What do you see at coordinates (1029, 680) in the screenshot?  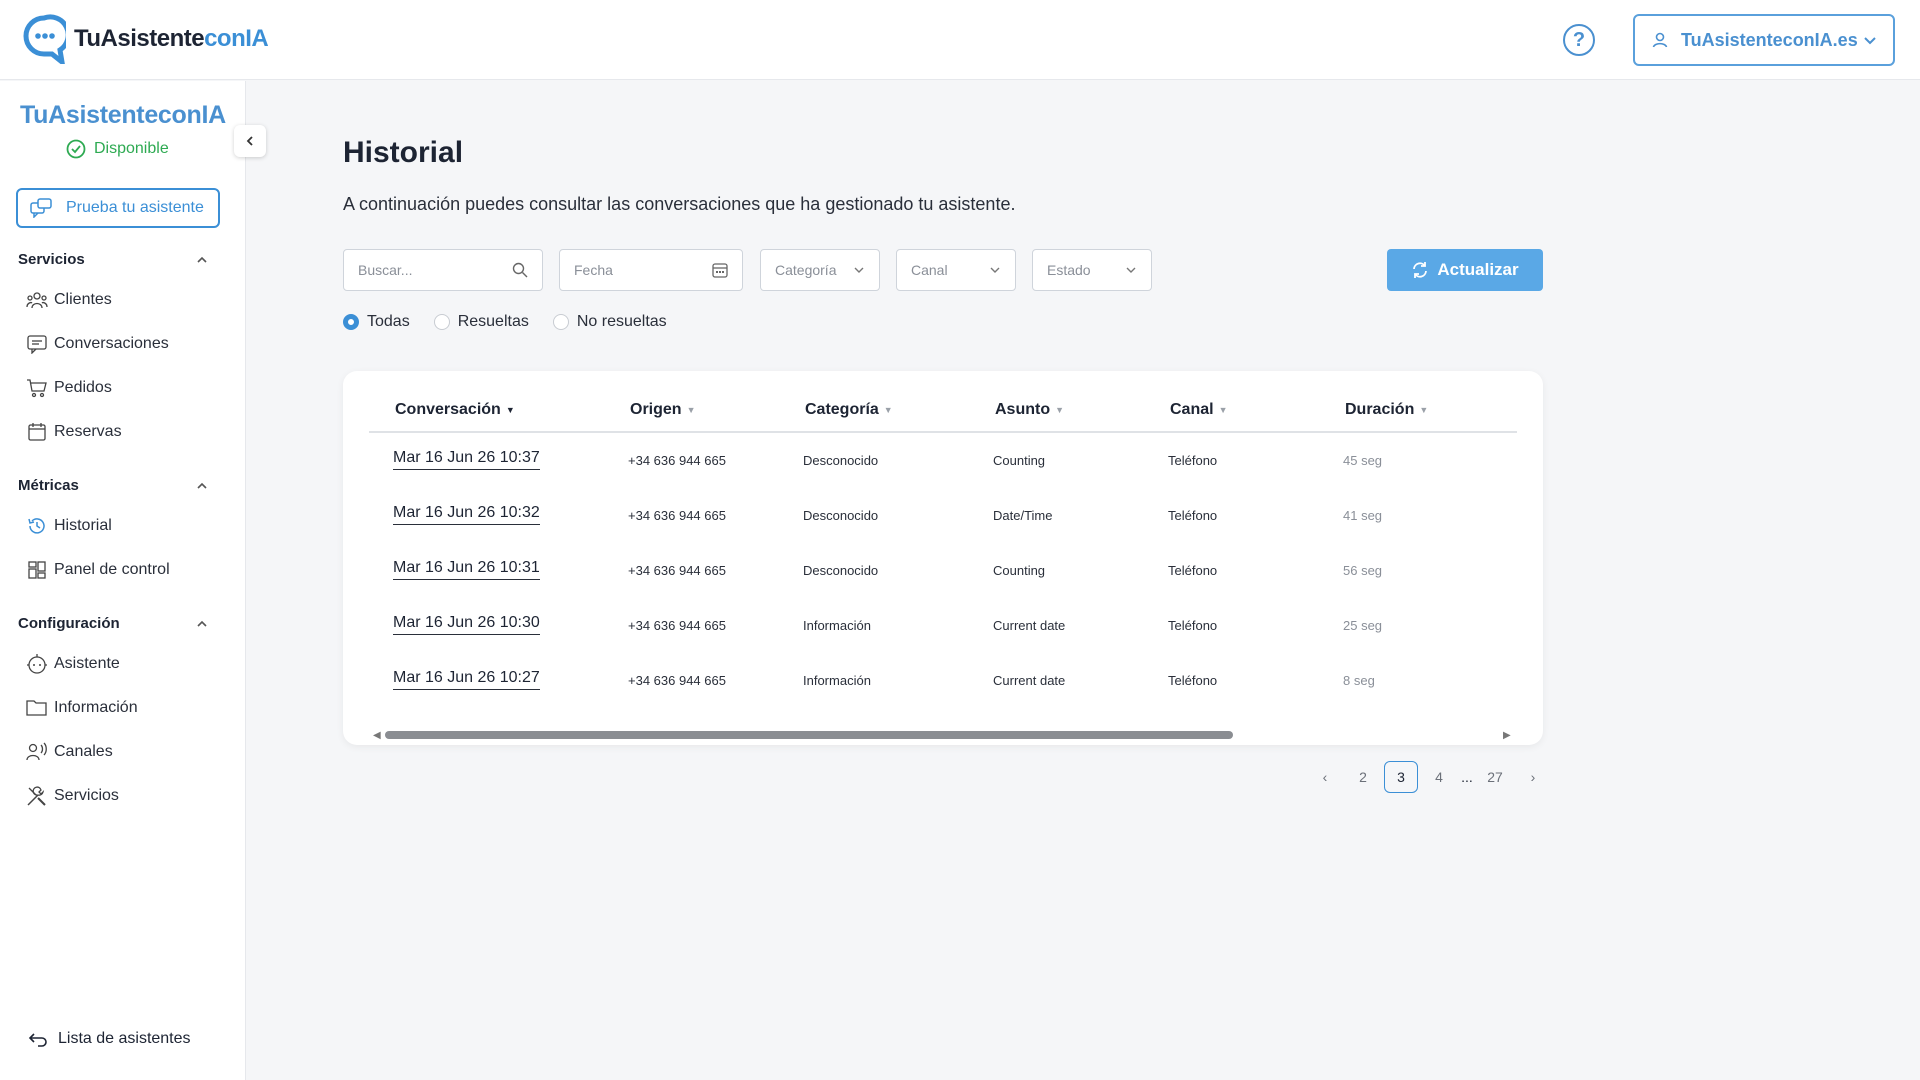 I see `subject-cell: Current date` at bounding box center [1029, 680].